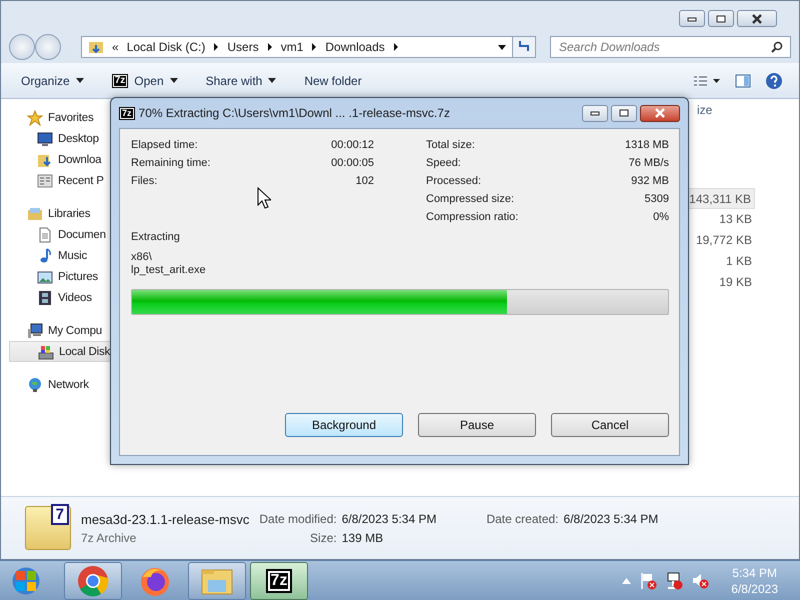 This screenshot has width=800, height=600. I want to click on detail-label: Date created:, so click(522, 519).